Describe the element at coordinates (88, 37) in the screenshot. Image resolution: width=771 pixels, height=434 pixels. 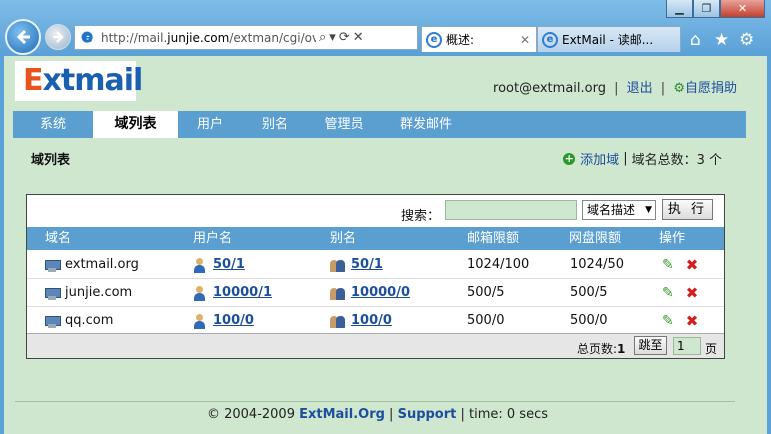
I see `ie-page-icon: e` at that location.